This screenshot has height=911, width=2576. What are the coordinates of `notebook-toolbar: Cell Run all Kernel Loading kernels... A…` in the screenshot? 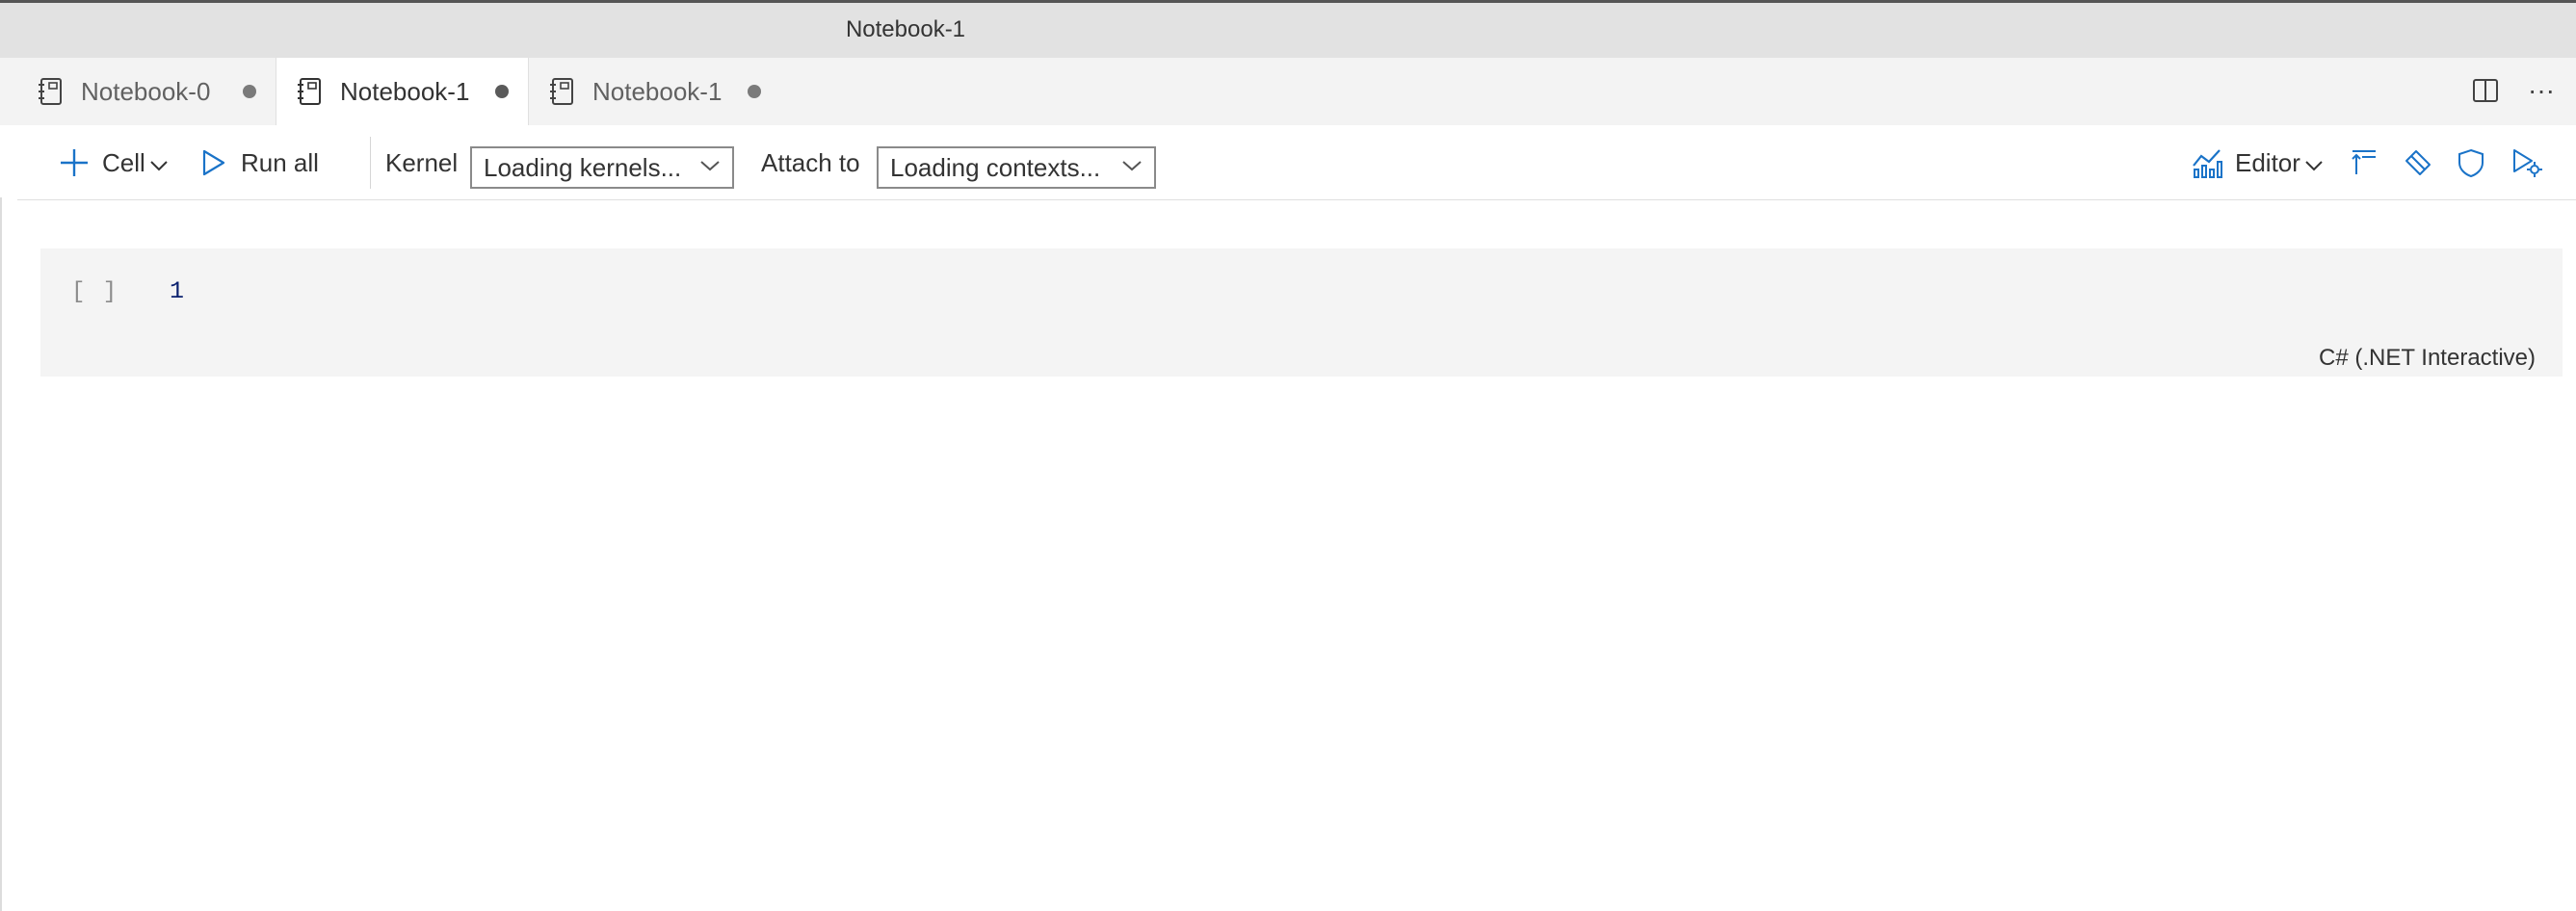 It's located at (1297, 162).